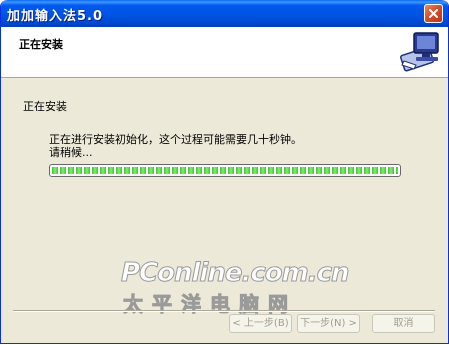 This screenshot has height=345, width=449. What do you see at coordinates (224, 13) in the screenshot?
I see `title-bar: 加加输入法5.0` at bounding box center [224, 13].